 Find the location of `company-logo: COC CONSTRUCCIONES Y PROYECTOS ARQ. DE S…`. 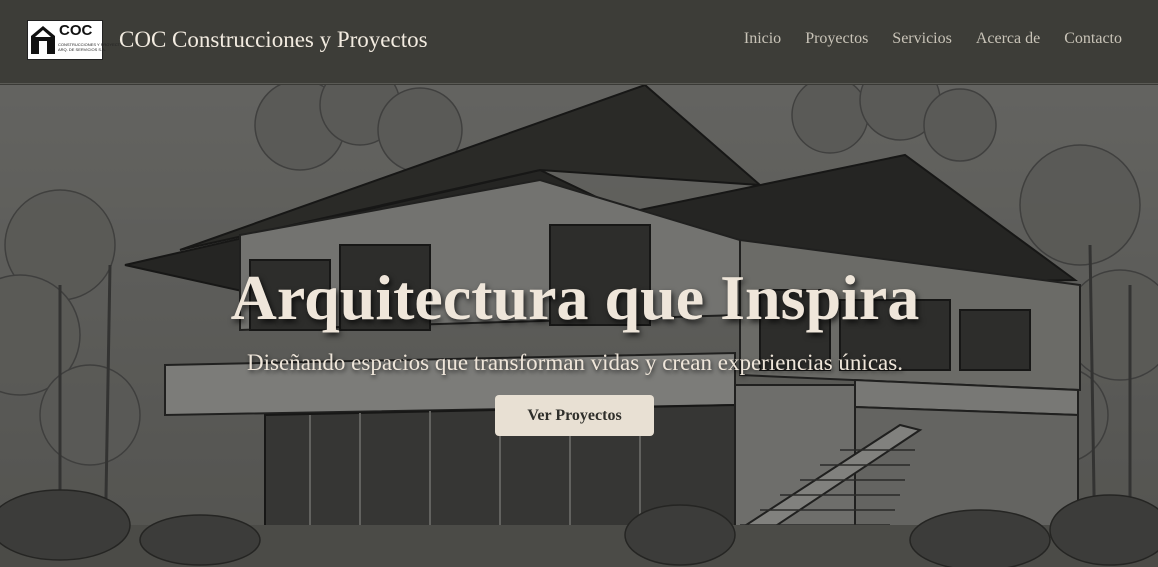

company-logo: COC CONSTRUCCIONES Y PROYECTOS ARQ. DE S… is located at coordinates (76, 40).